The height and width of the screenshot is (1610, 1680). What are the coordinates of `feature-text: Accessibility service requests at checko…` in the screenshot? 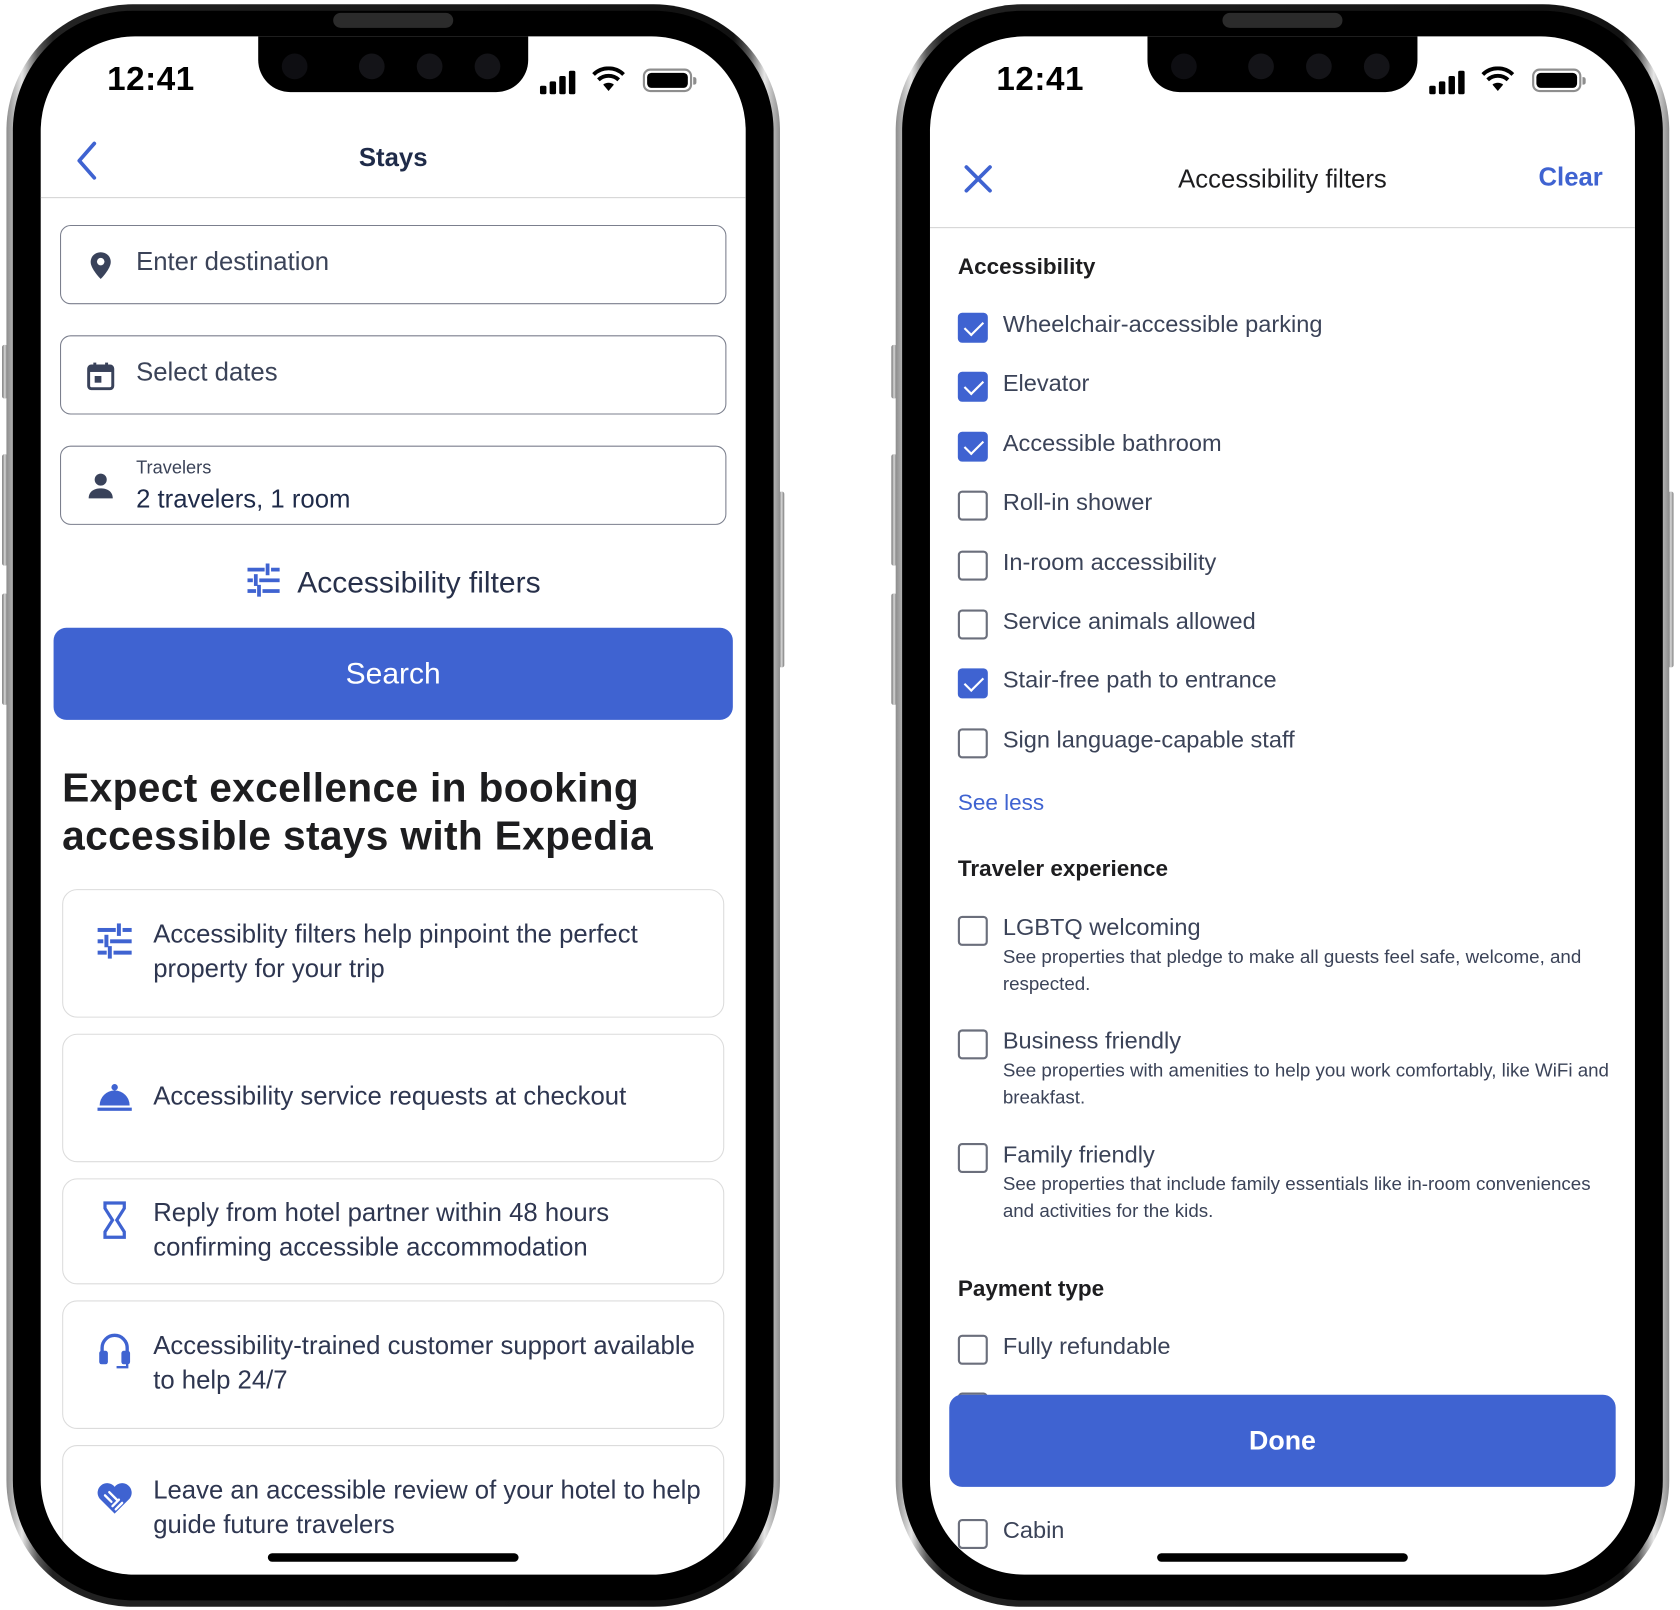 It's located at (390, 1096).